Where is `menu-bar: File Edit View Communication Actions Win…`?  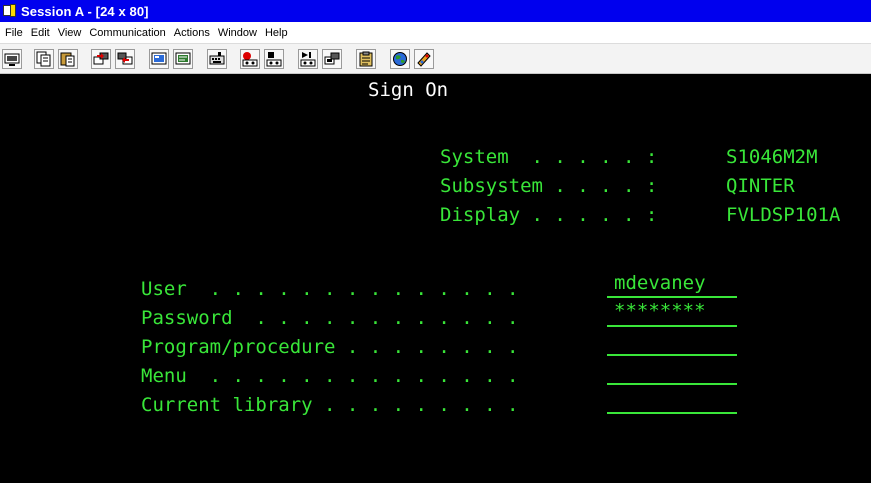 menu-bar: File Edit View Communication Actions Win… is located at coordinates (435, 32).